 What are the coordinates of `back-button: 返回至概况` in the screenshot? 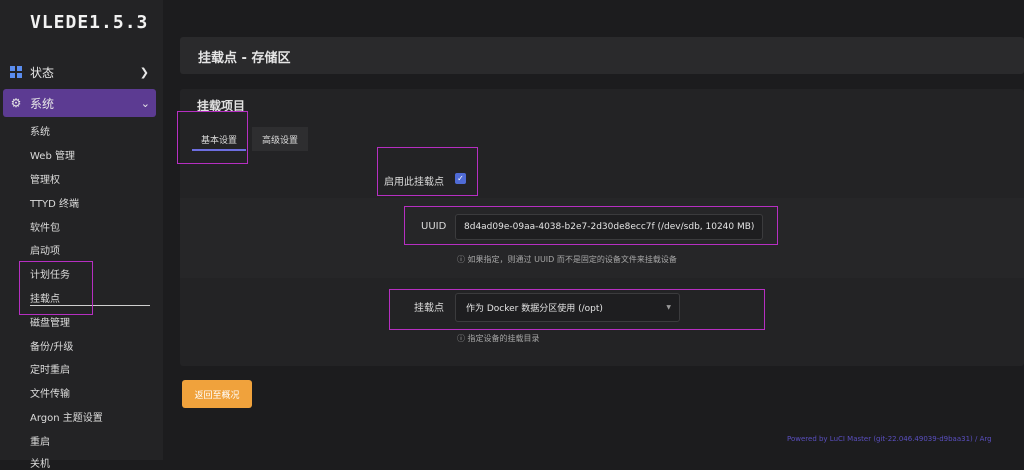 It's located at (217, 394).